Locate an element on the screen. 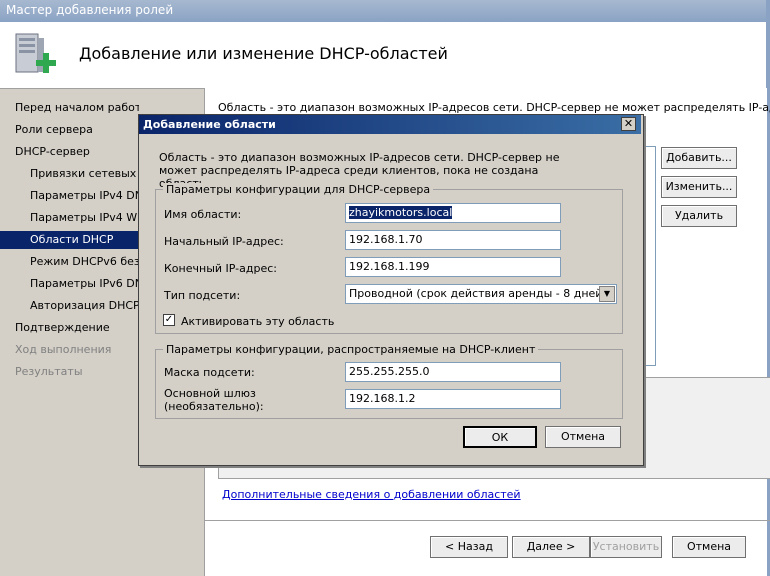  start-ip-label: Начальный IP-адрес: is located at coordinates (224, 241).